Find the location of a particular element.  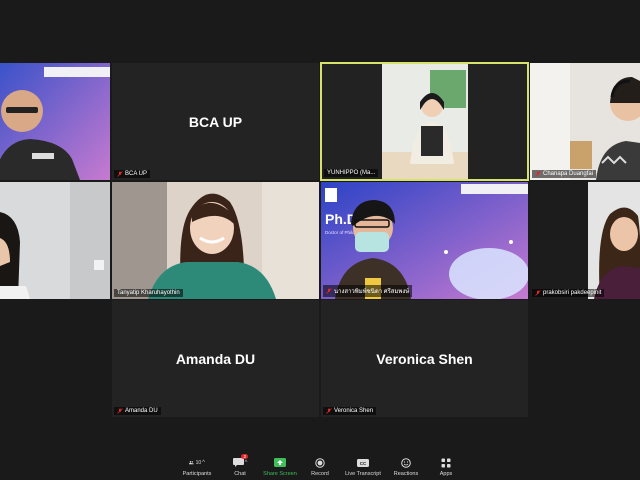

participant-name-display: Veronica Shen is located at coordinates (424, 358).